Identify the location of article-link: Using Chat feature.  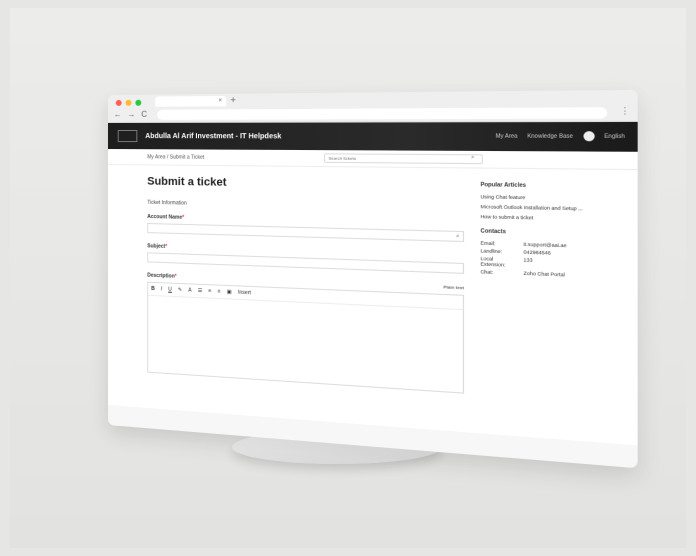
(534, 197).